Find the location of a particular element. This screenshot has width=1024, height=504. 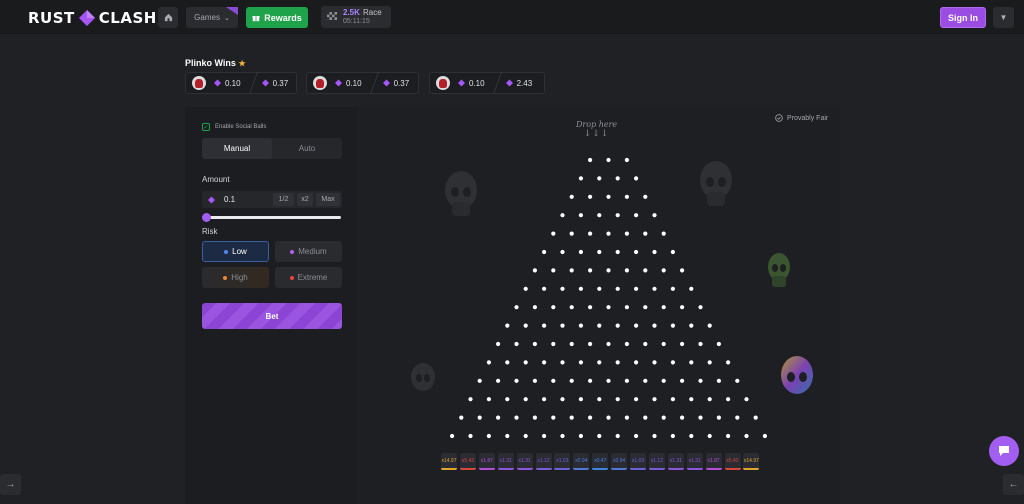

risk-high-button: High is located at coordinates (235, 277).